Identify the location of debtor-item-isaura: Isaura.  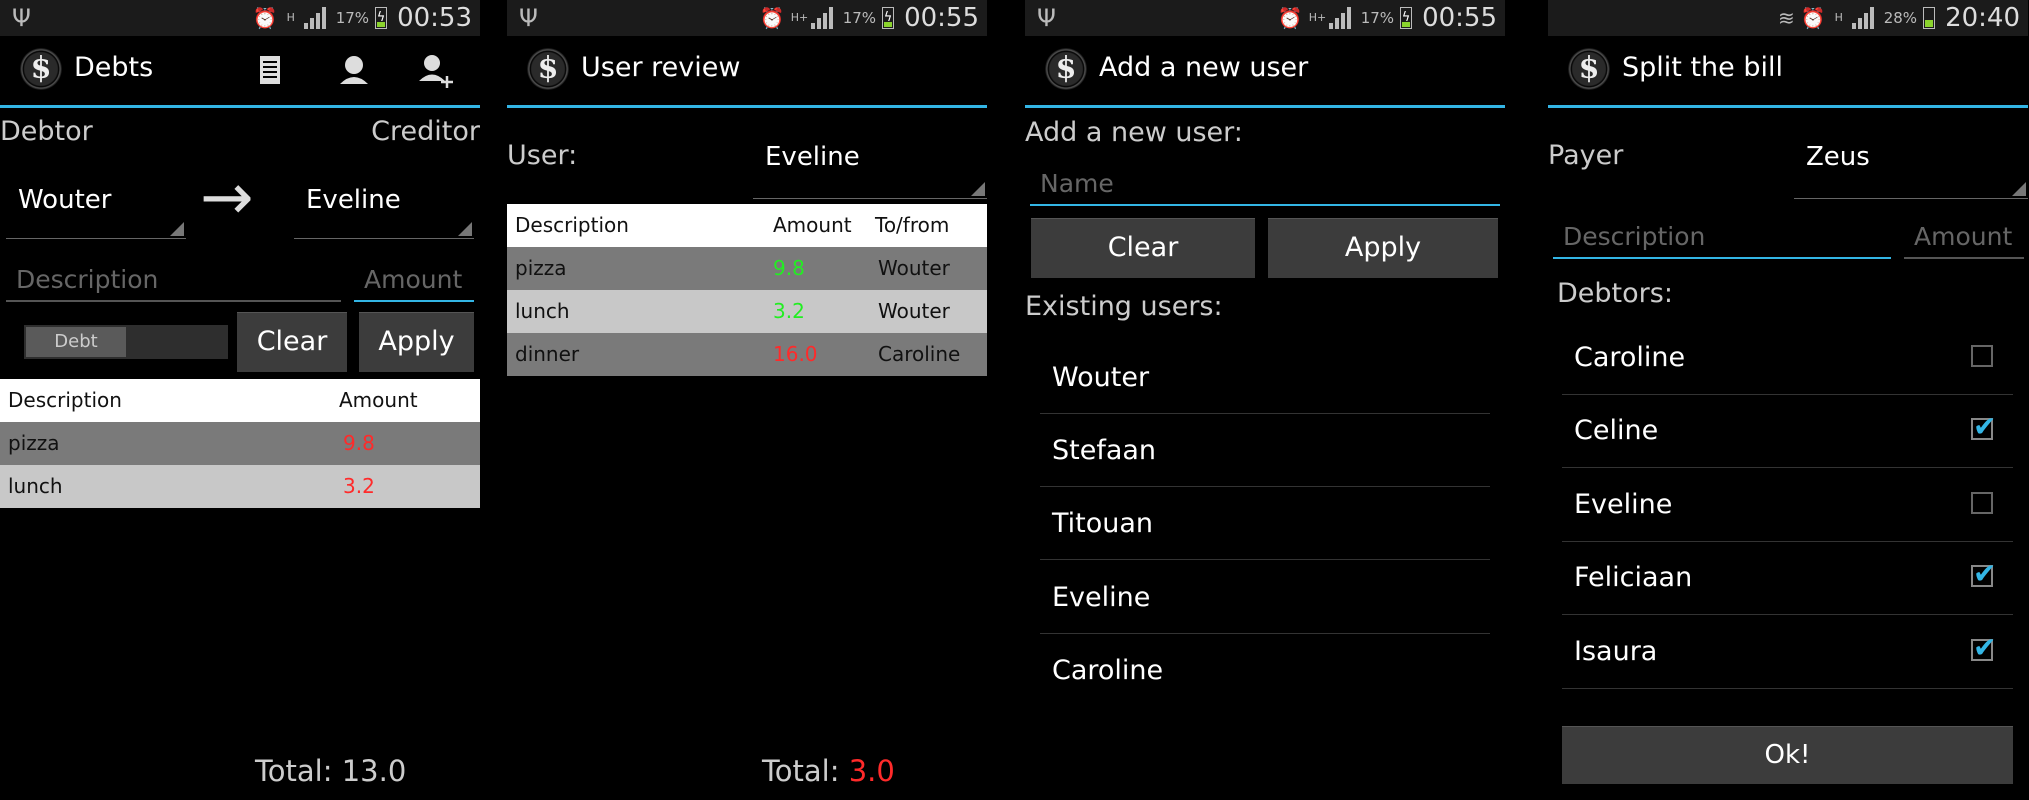
(1787, 652).